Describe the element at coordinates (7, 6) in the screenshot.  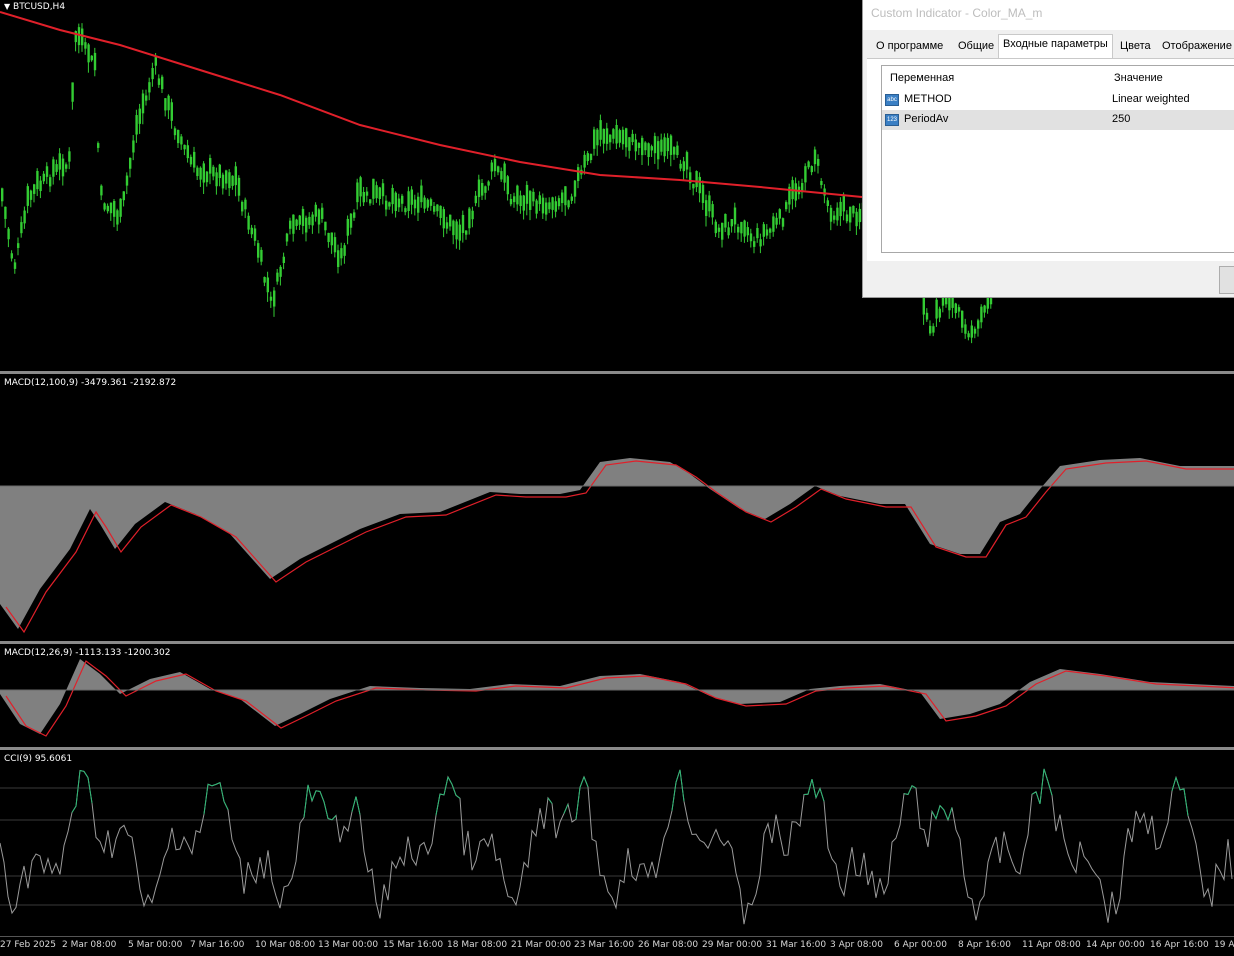
I see `chevron-down-icon: ▼` at that location.